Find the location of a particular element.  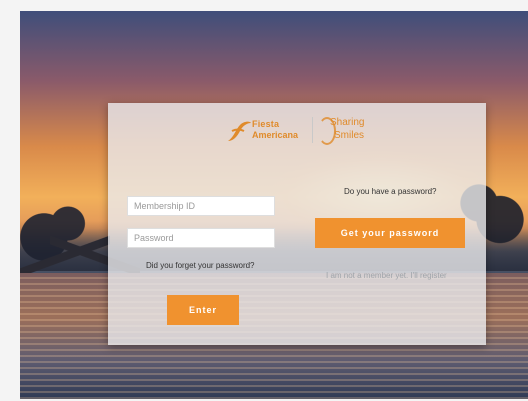

get-password-button: Get your password is located at coordinates (390, 233).